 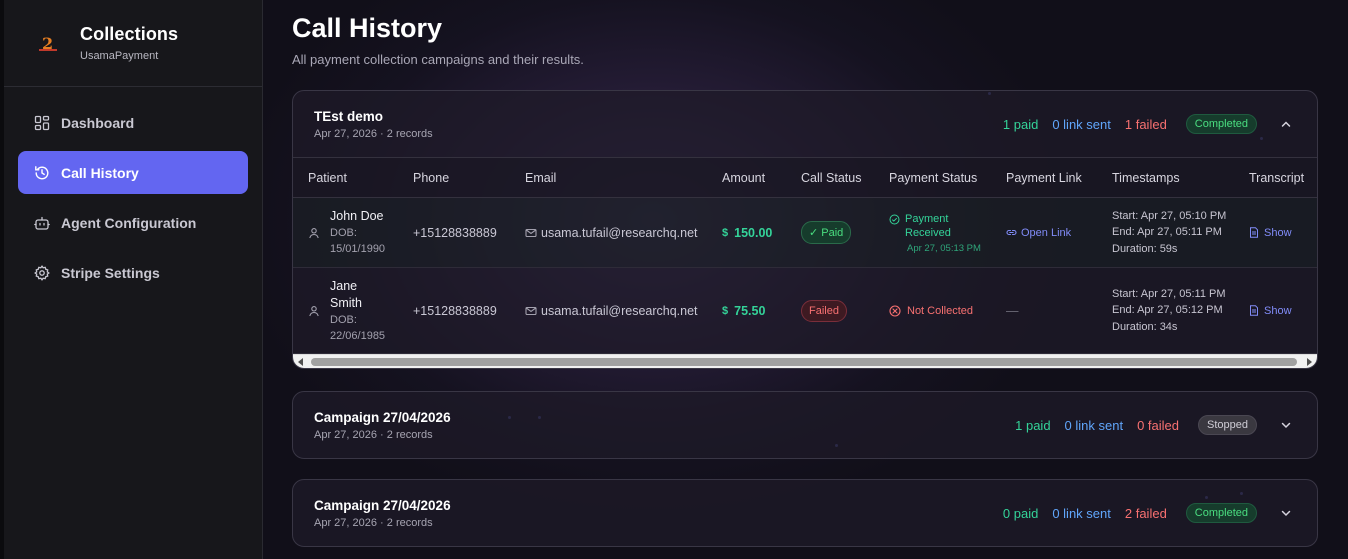 I want to click on sidebar-item-label: Stripe Settings, so click(x=110, y=272).